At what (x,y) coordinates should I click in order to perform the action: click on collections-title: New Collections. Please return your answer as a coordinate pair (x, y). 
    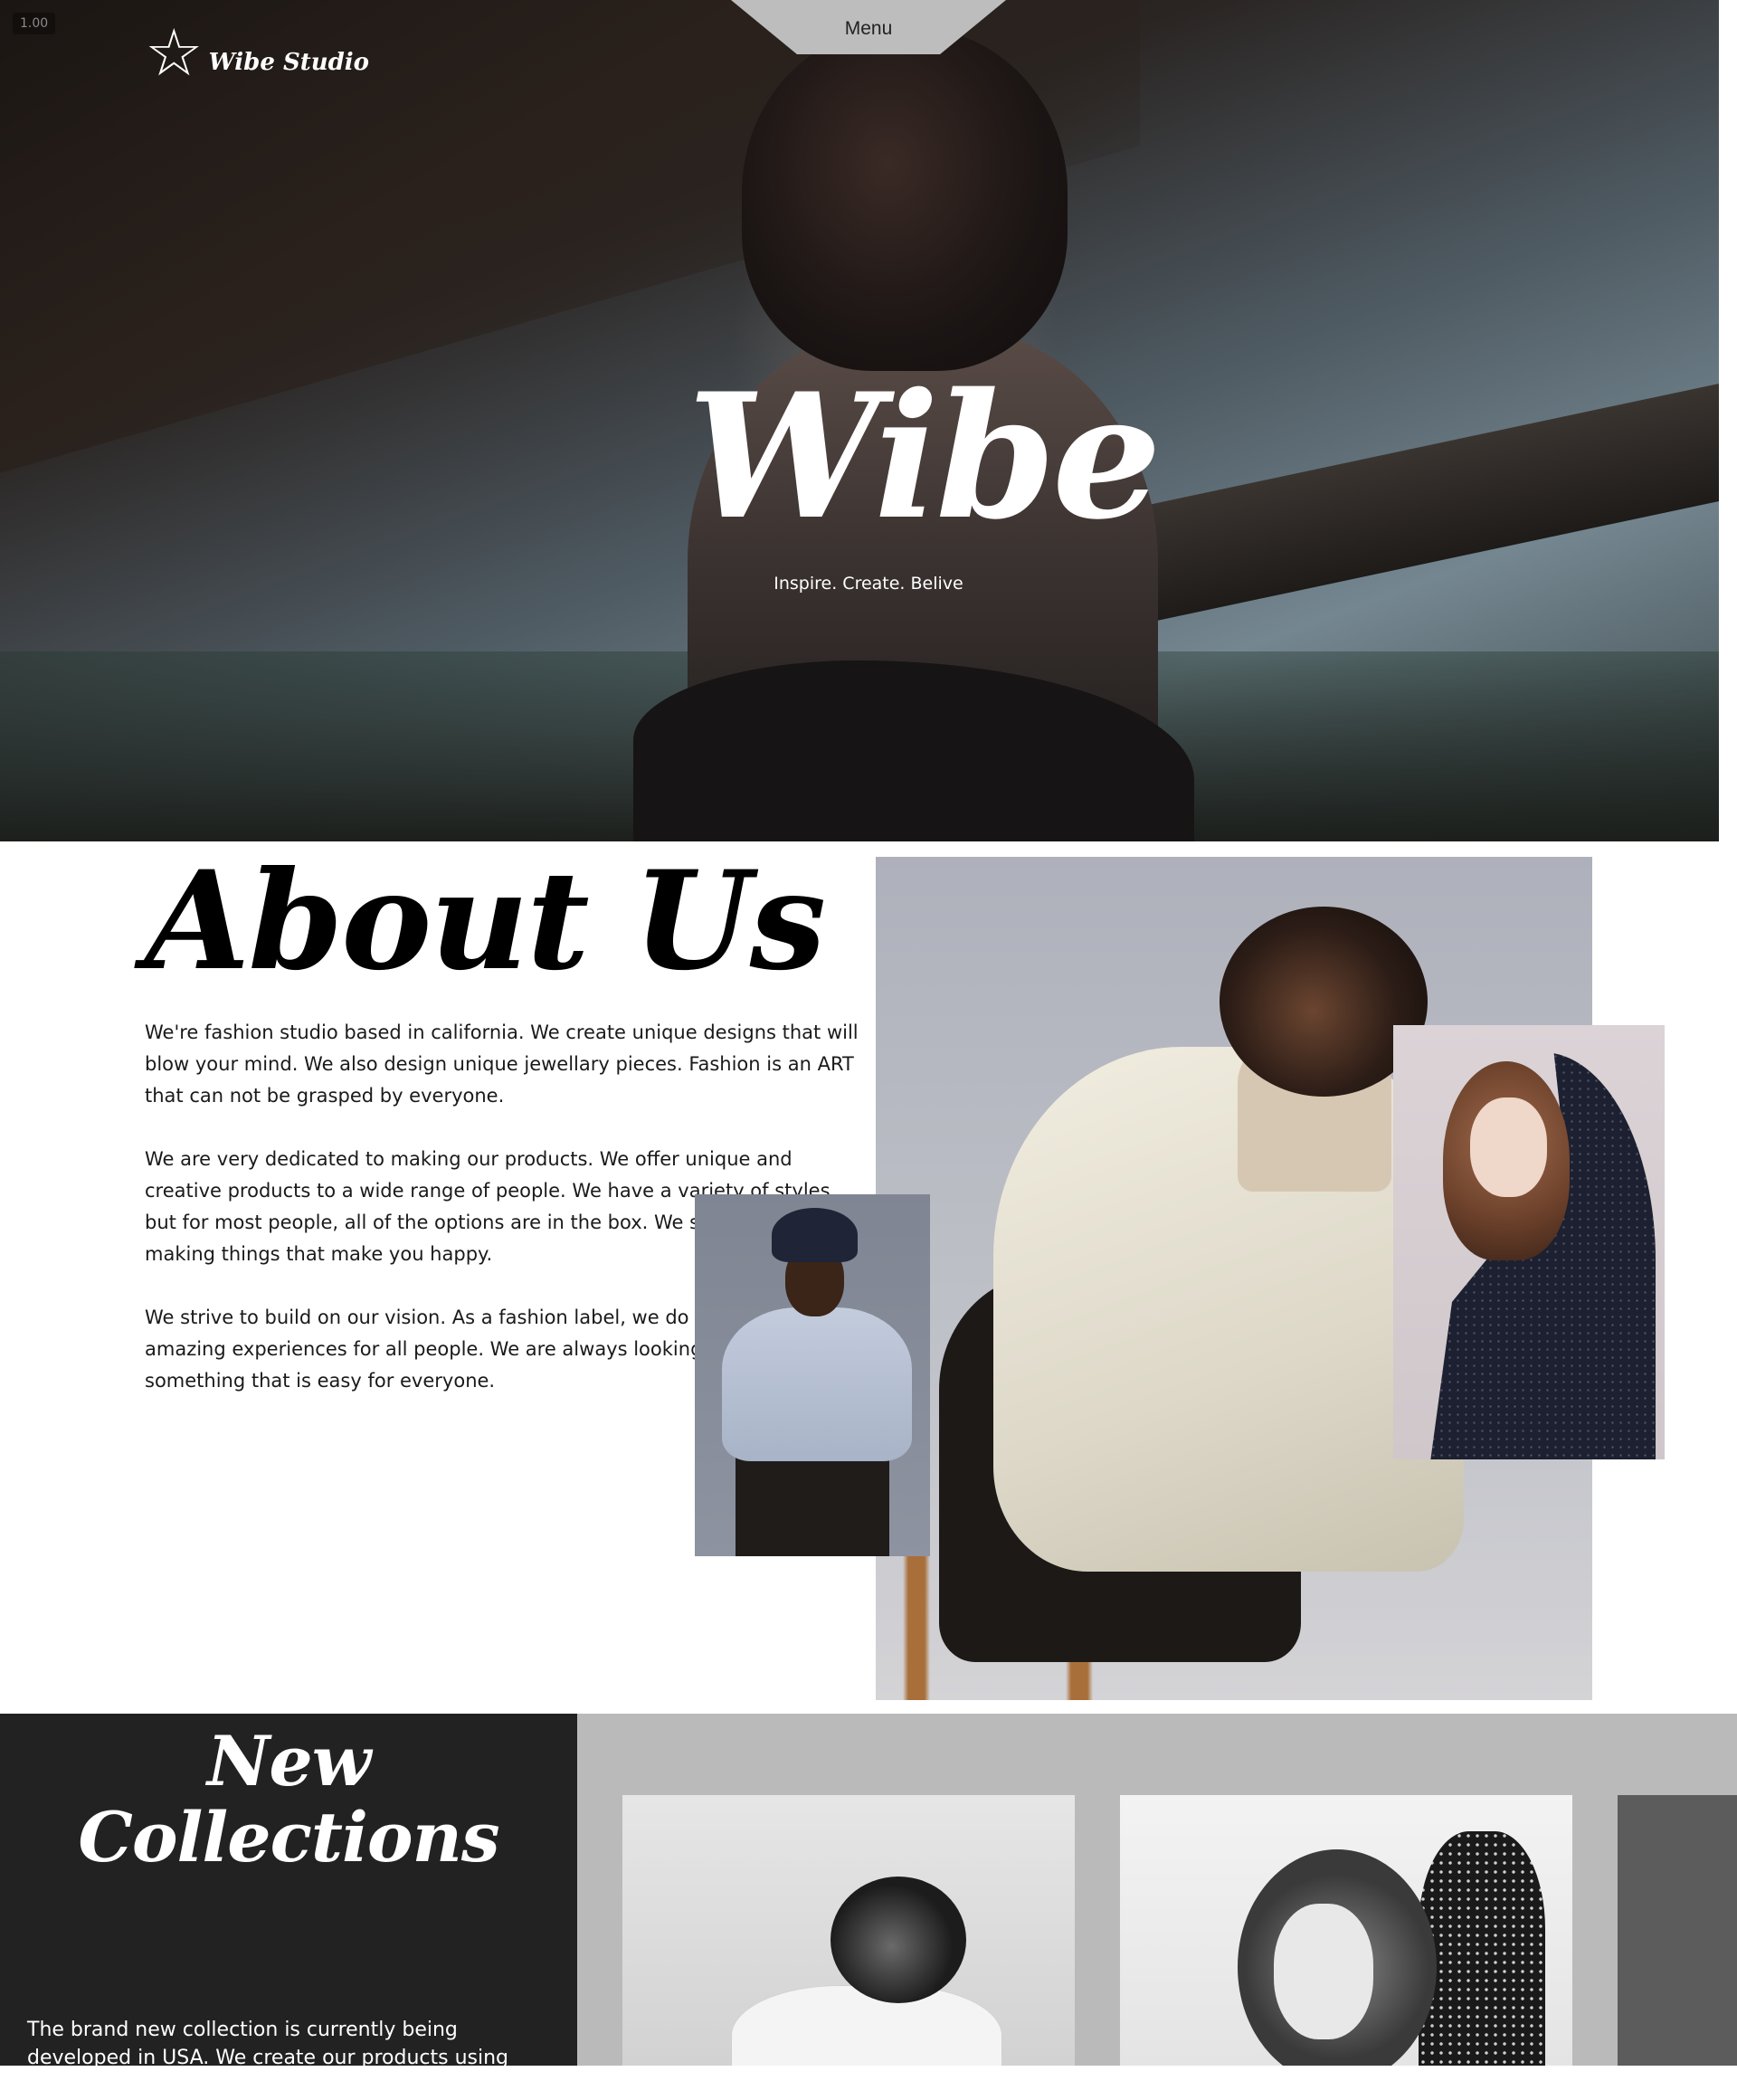
    Looking at the image, I should click on (288, 1799).